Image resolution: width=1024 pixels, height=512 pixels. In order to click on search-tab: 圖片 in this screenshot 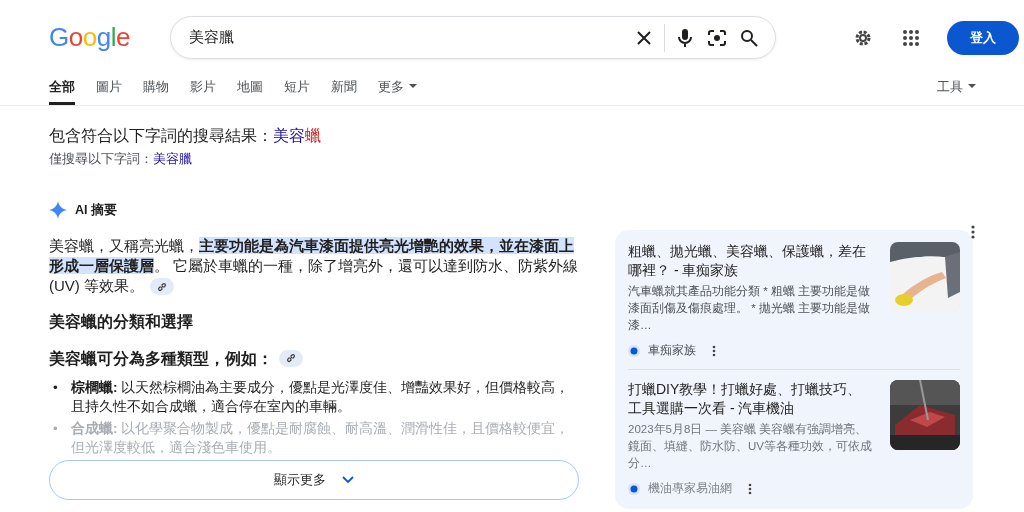, I will do `click(109, 90)`.